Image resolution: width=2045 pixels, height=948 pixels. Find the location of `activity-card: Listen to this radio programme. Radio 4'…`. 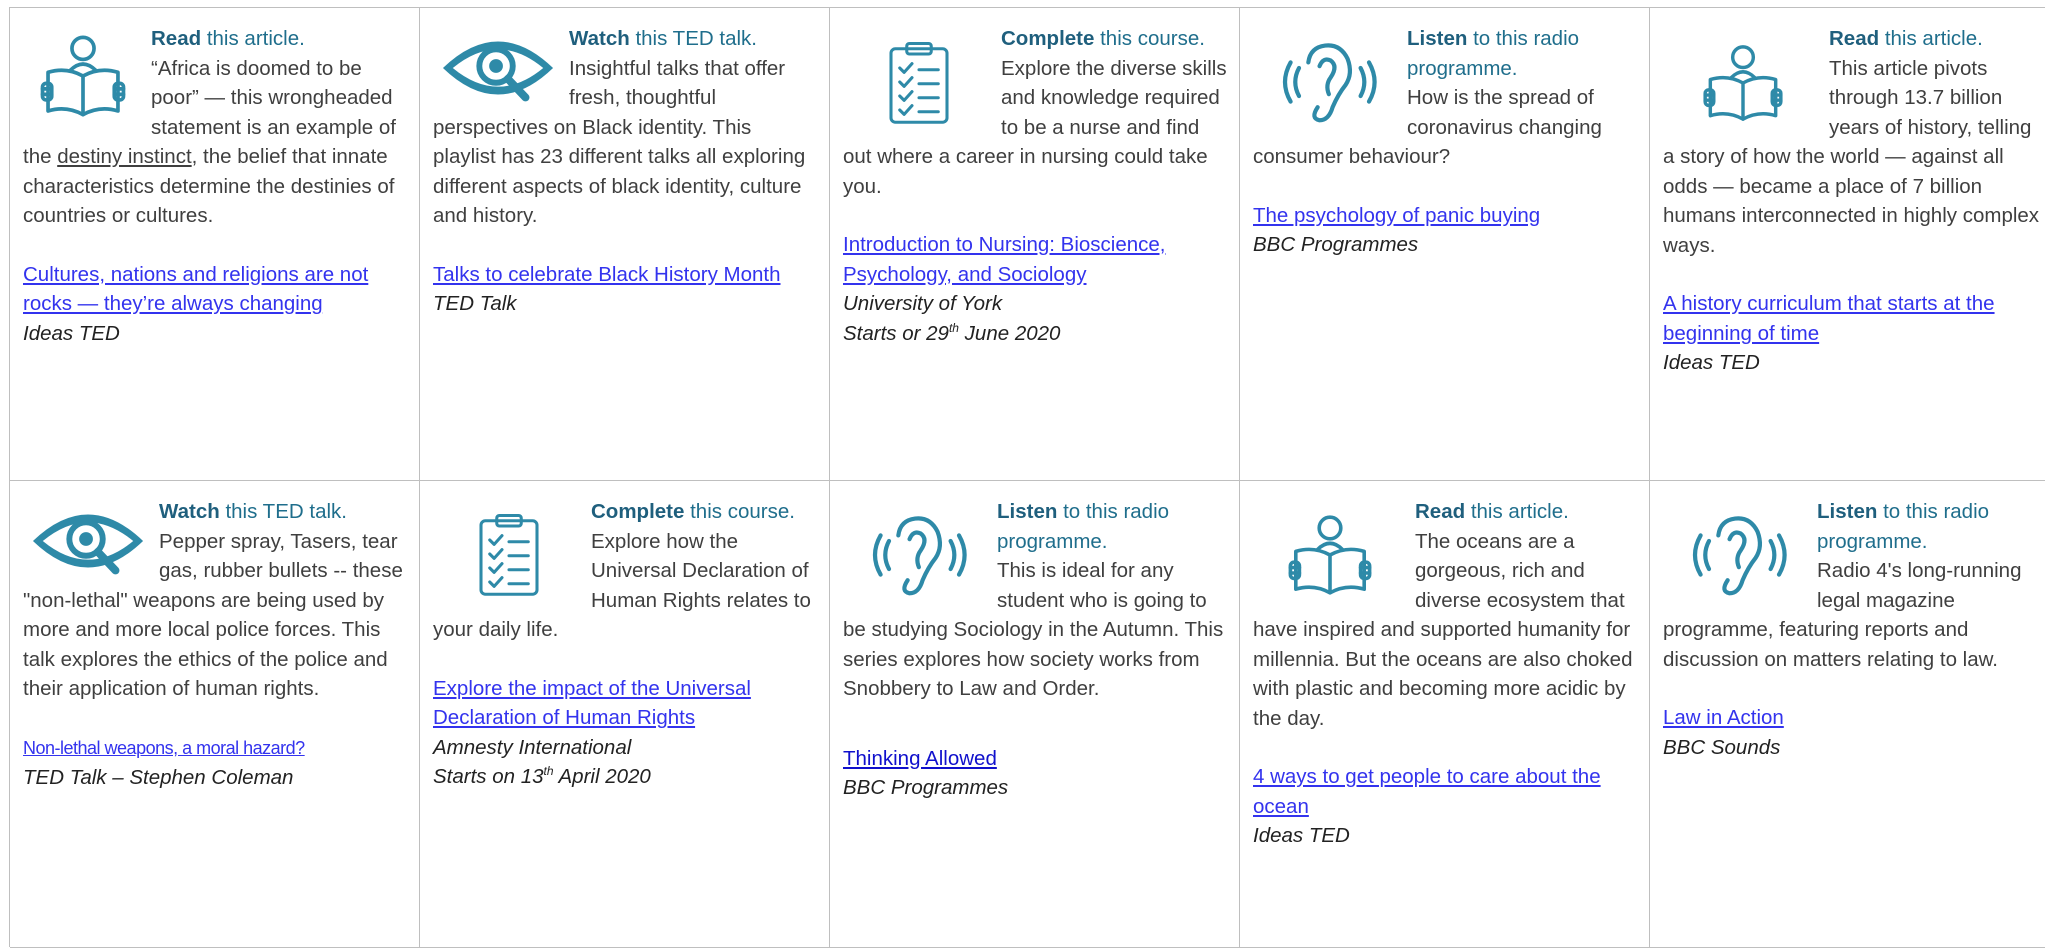

activity-card: Listen to this radio programme. Radio 4'… is located at coordinates (1847, 714).